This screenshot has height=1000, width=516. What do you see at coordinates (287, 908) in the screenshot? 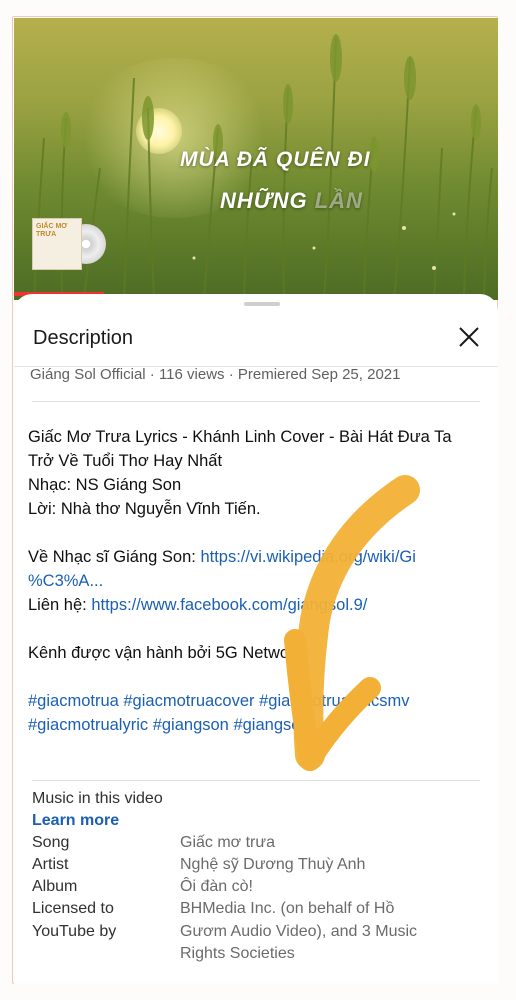
I see `music-value-licensed: BHMedia Inc. (on behalf of Hồ` at bounding box center [287, 908].